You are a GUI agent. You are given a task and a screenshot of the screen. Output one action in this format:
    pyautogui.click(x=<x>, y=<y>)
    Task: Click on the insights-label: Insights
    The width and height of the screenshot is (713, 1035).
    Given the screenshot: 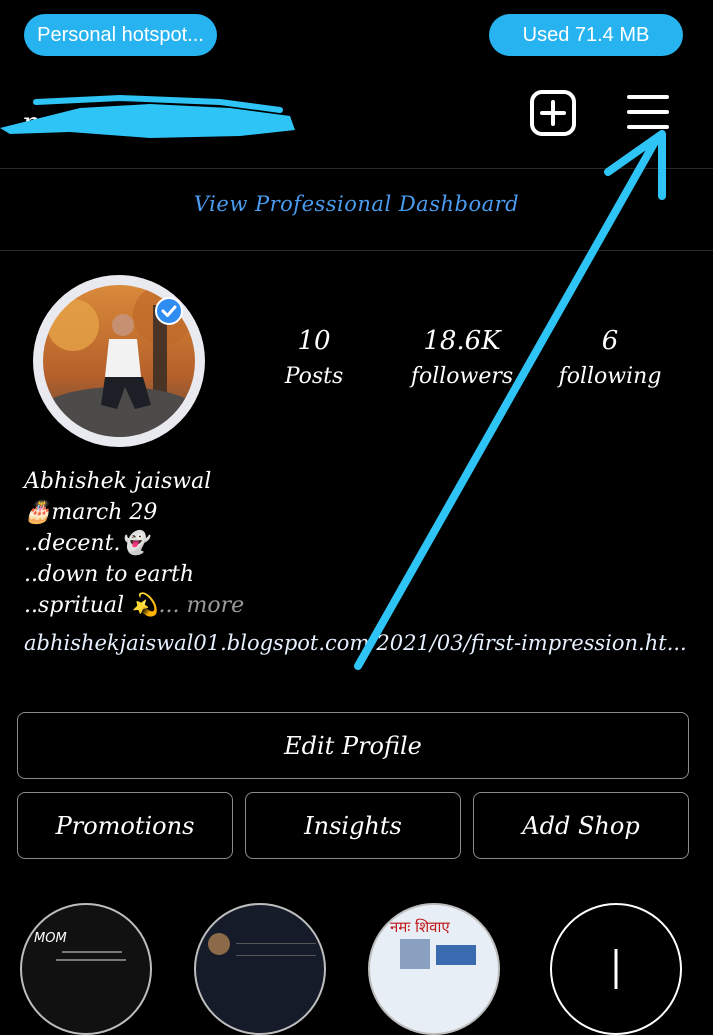 What is the action you would take?
    pyautogui.click(x=353, y=825)
    